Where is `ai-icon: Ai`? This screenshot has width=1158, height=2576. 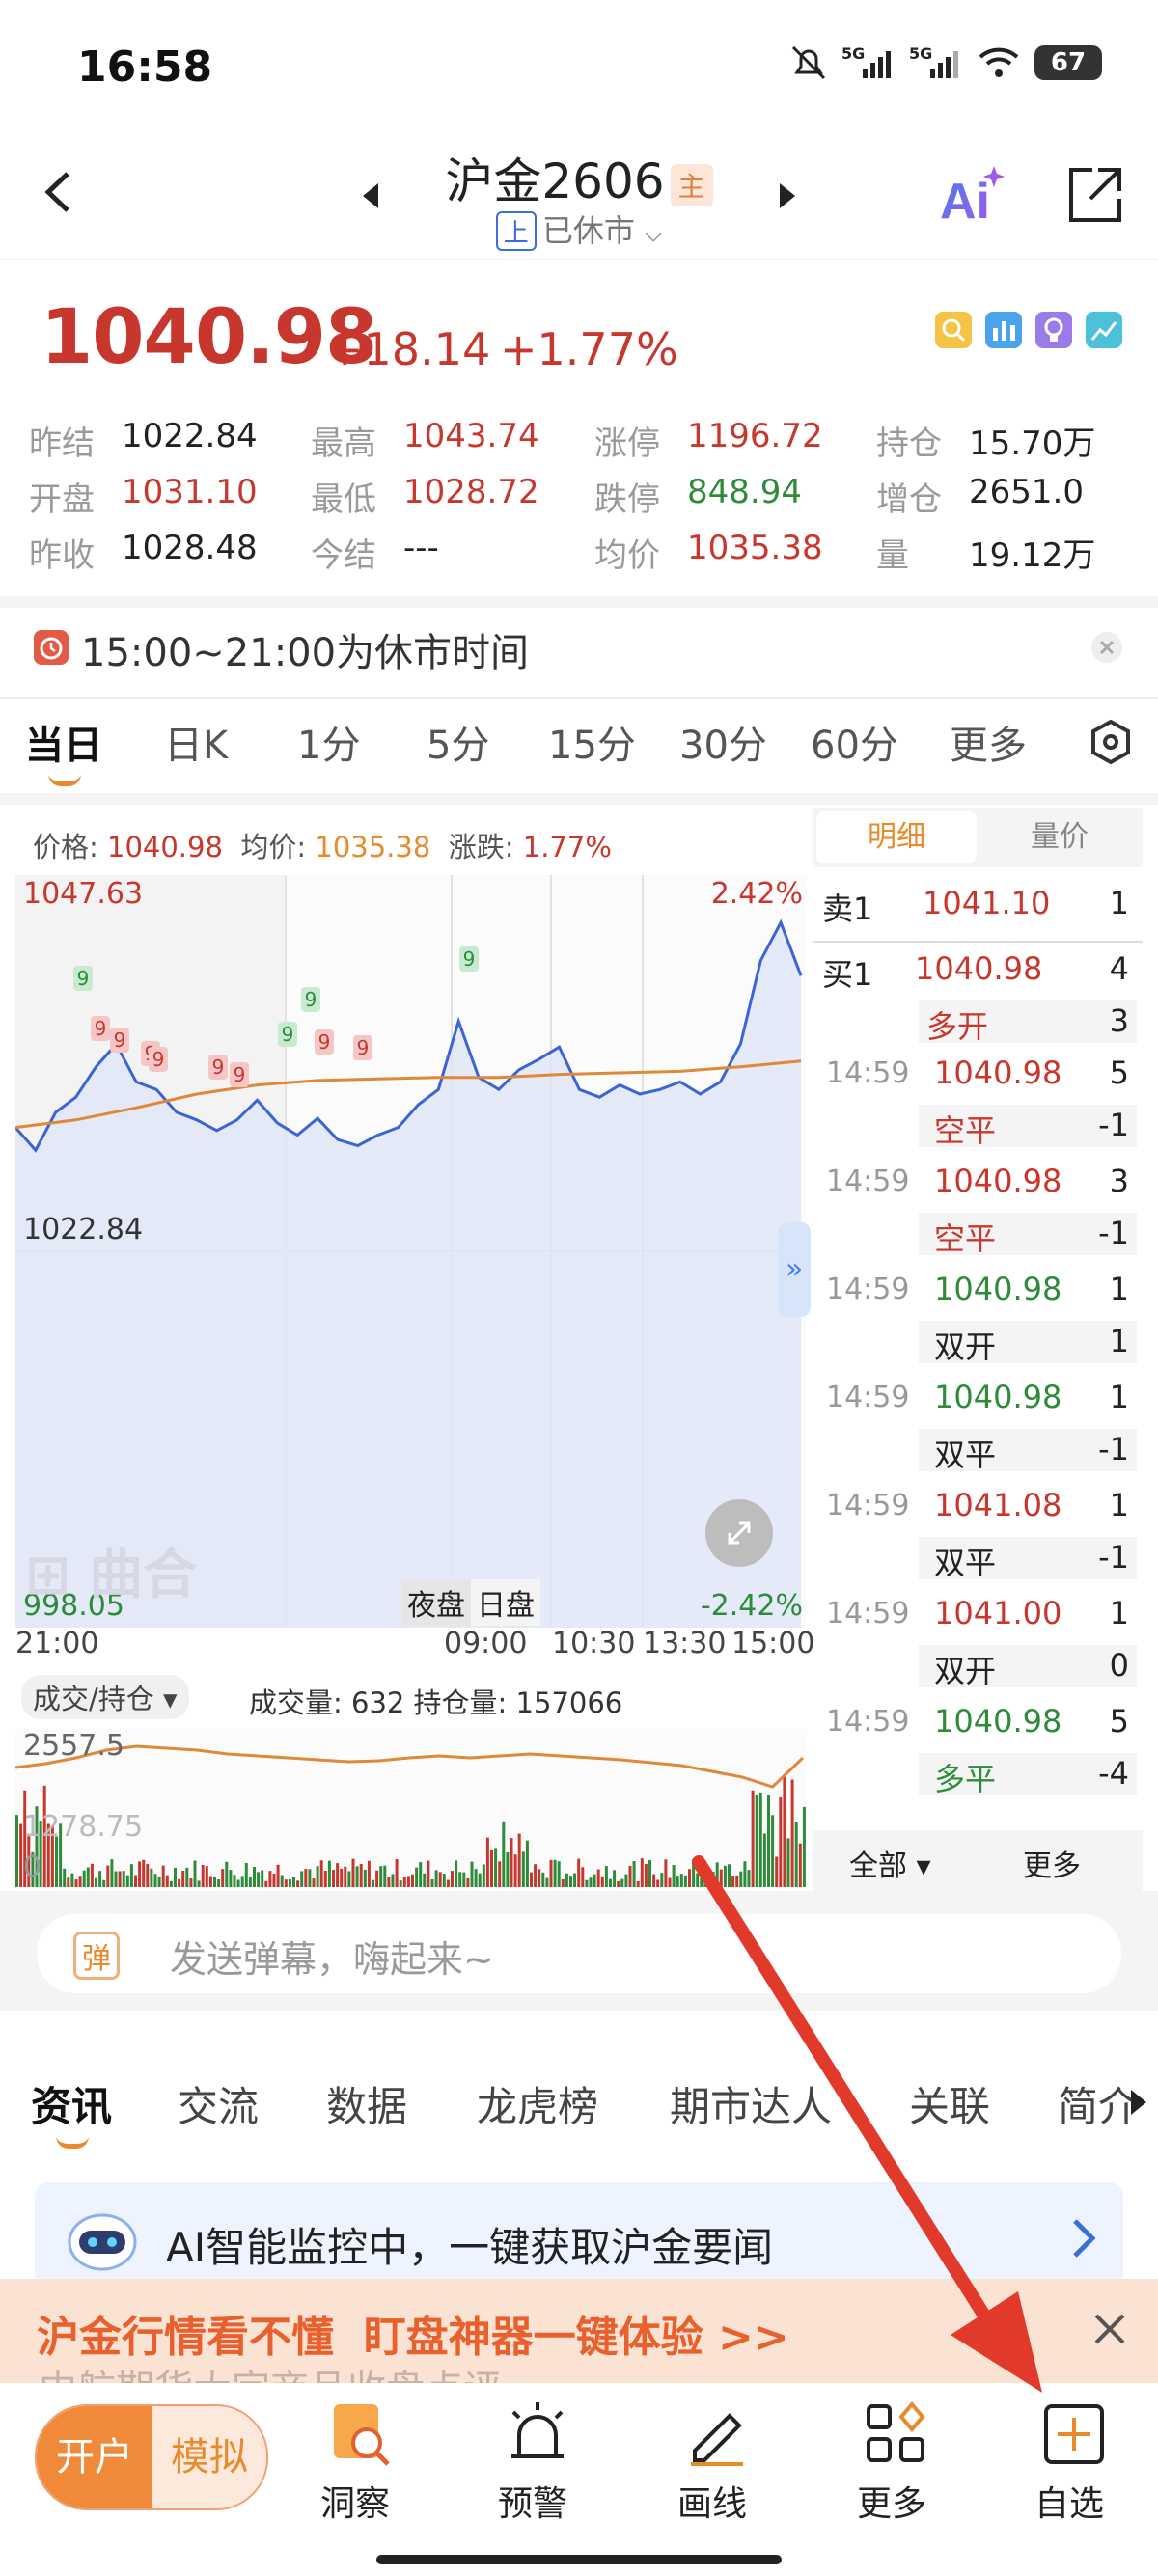
ai-icon: Ai is located at coordinates (972, 196).